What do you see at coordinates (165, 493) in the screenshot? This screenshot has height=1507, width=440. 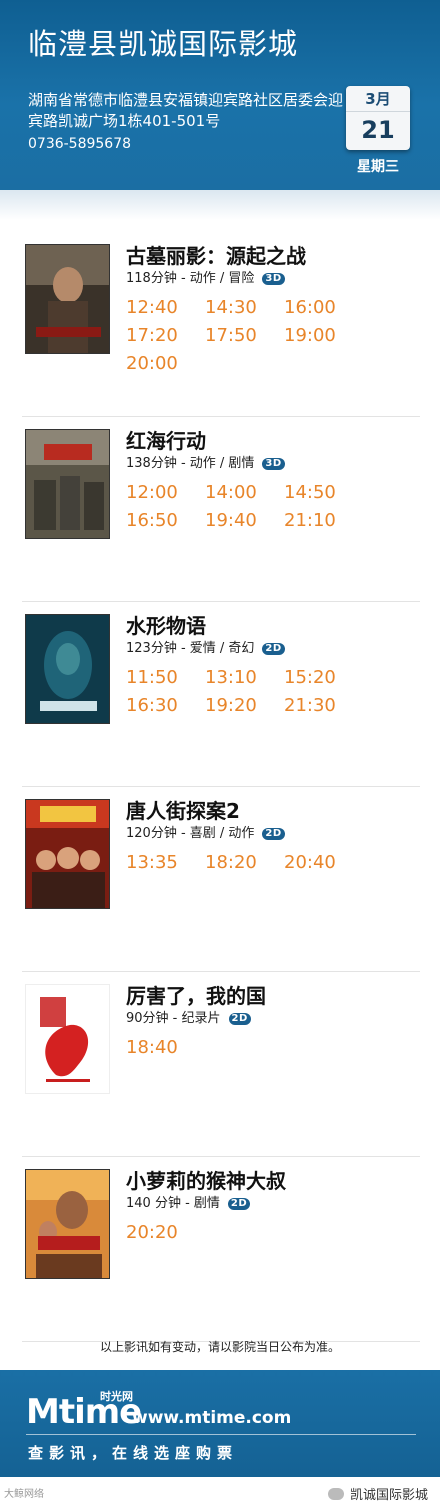 I see `showtime: 12:00` at bounding box center [165, 493].